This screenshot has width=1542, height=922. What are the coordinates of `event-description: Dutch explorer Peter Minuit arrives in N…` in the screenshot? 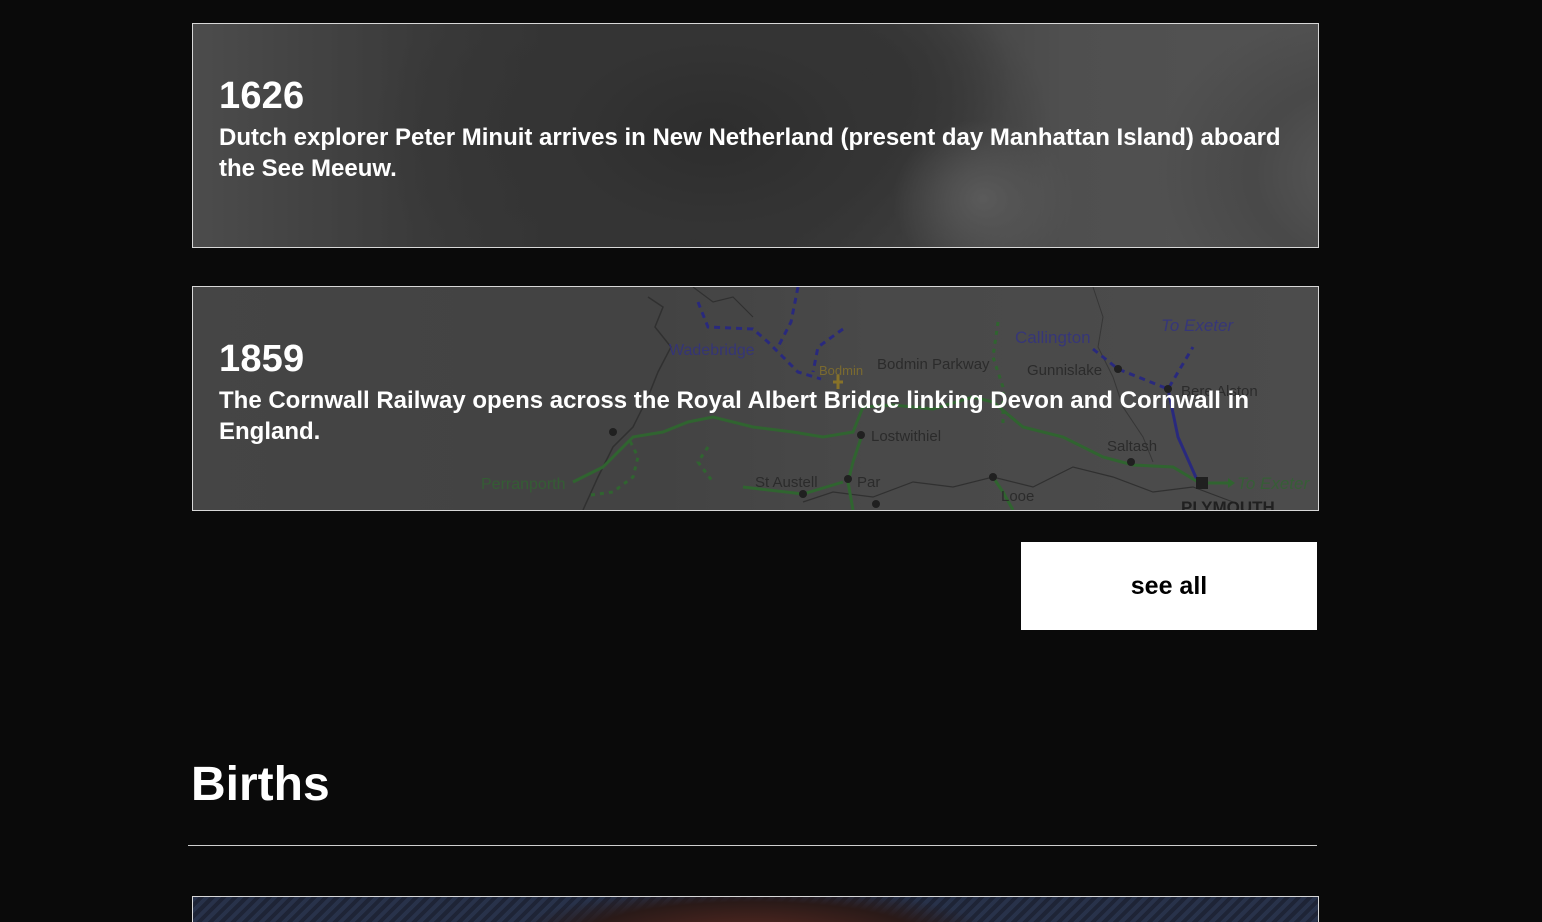 It's located at (750, 153).